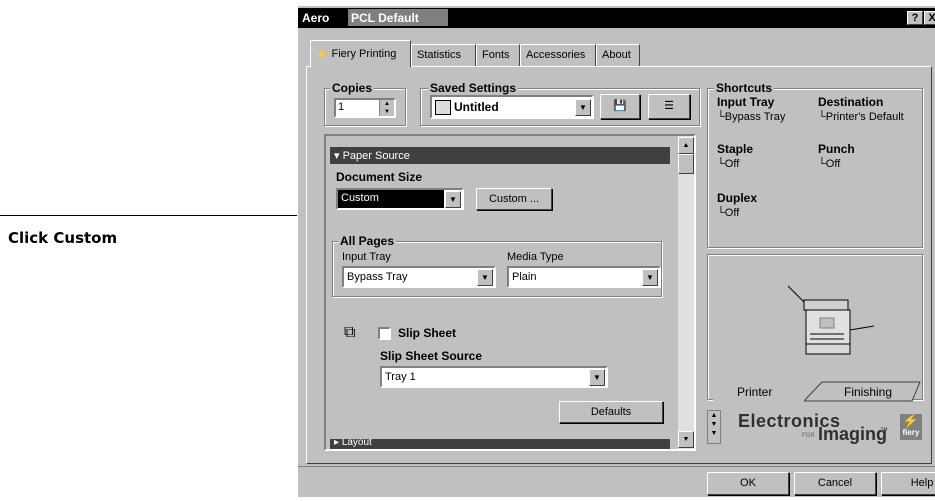 This screenshot has height=501, width=935. What do you see at coordinates (485, 277) in the screenshot?
I see `input-tray-dropdown-arrow: ▼` at bounding box center [485, 277].